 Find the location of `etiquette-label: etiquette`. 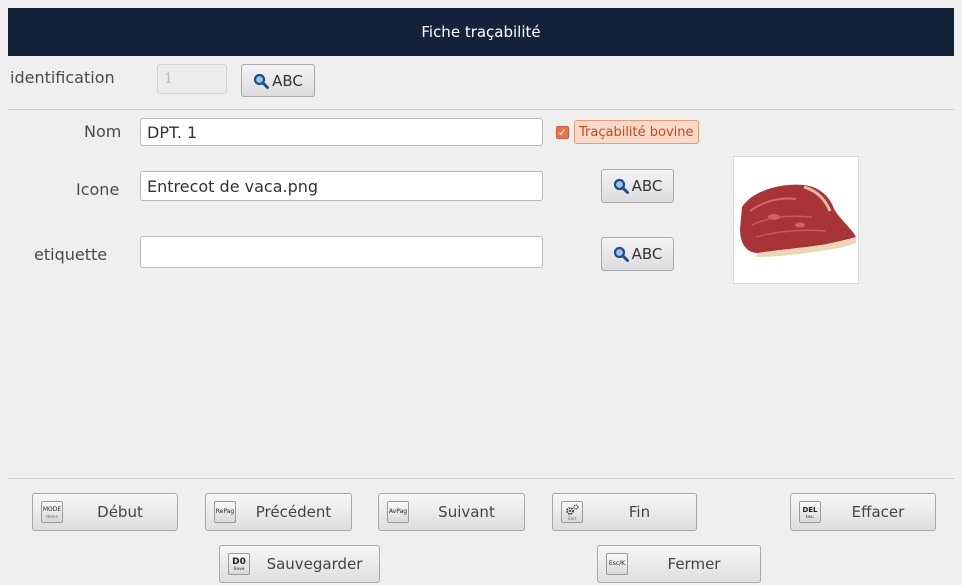

etiquette-label: etiquette is located at coordinates (71, 254).